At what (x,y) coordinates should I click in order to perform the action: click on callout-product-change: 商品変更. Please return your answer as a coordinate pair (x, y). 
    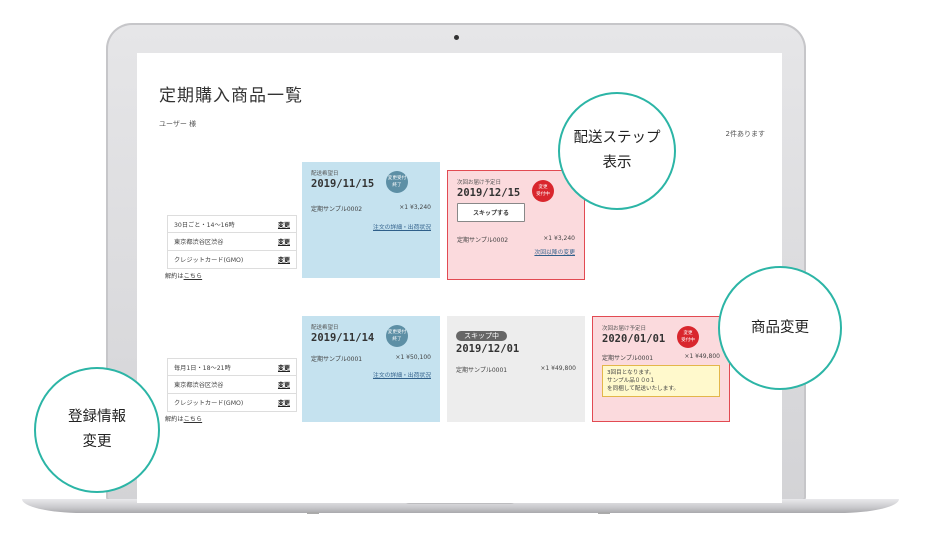
    Looking at the image, I should click on (780, 328).